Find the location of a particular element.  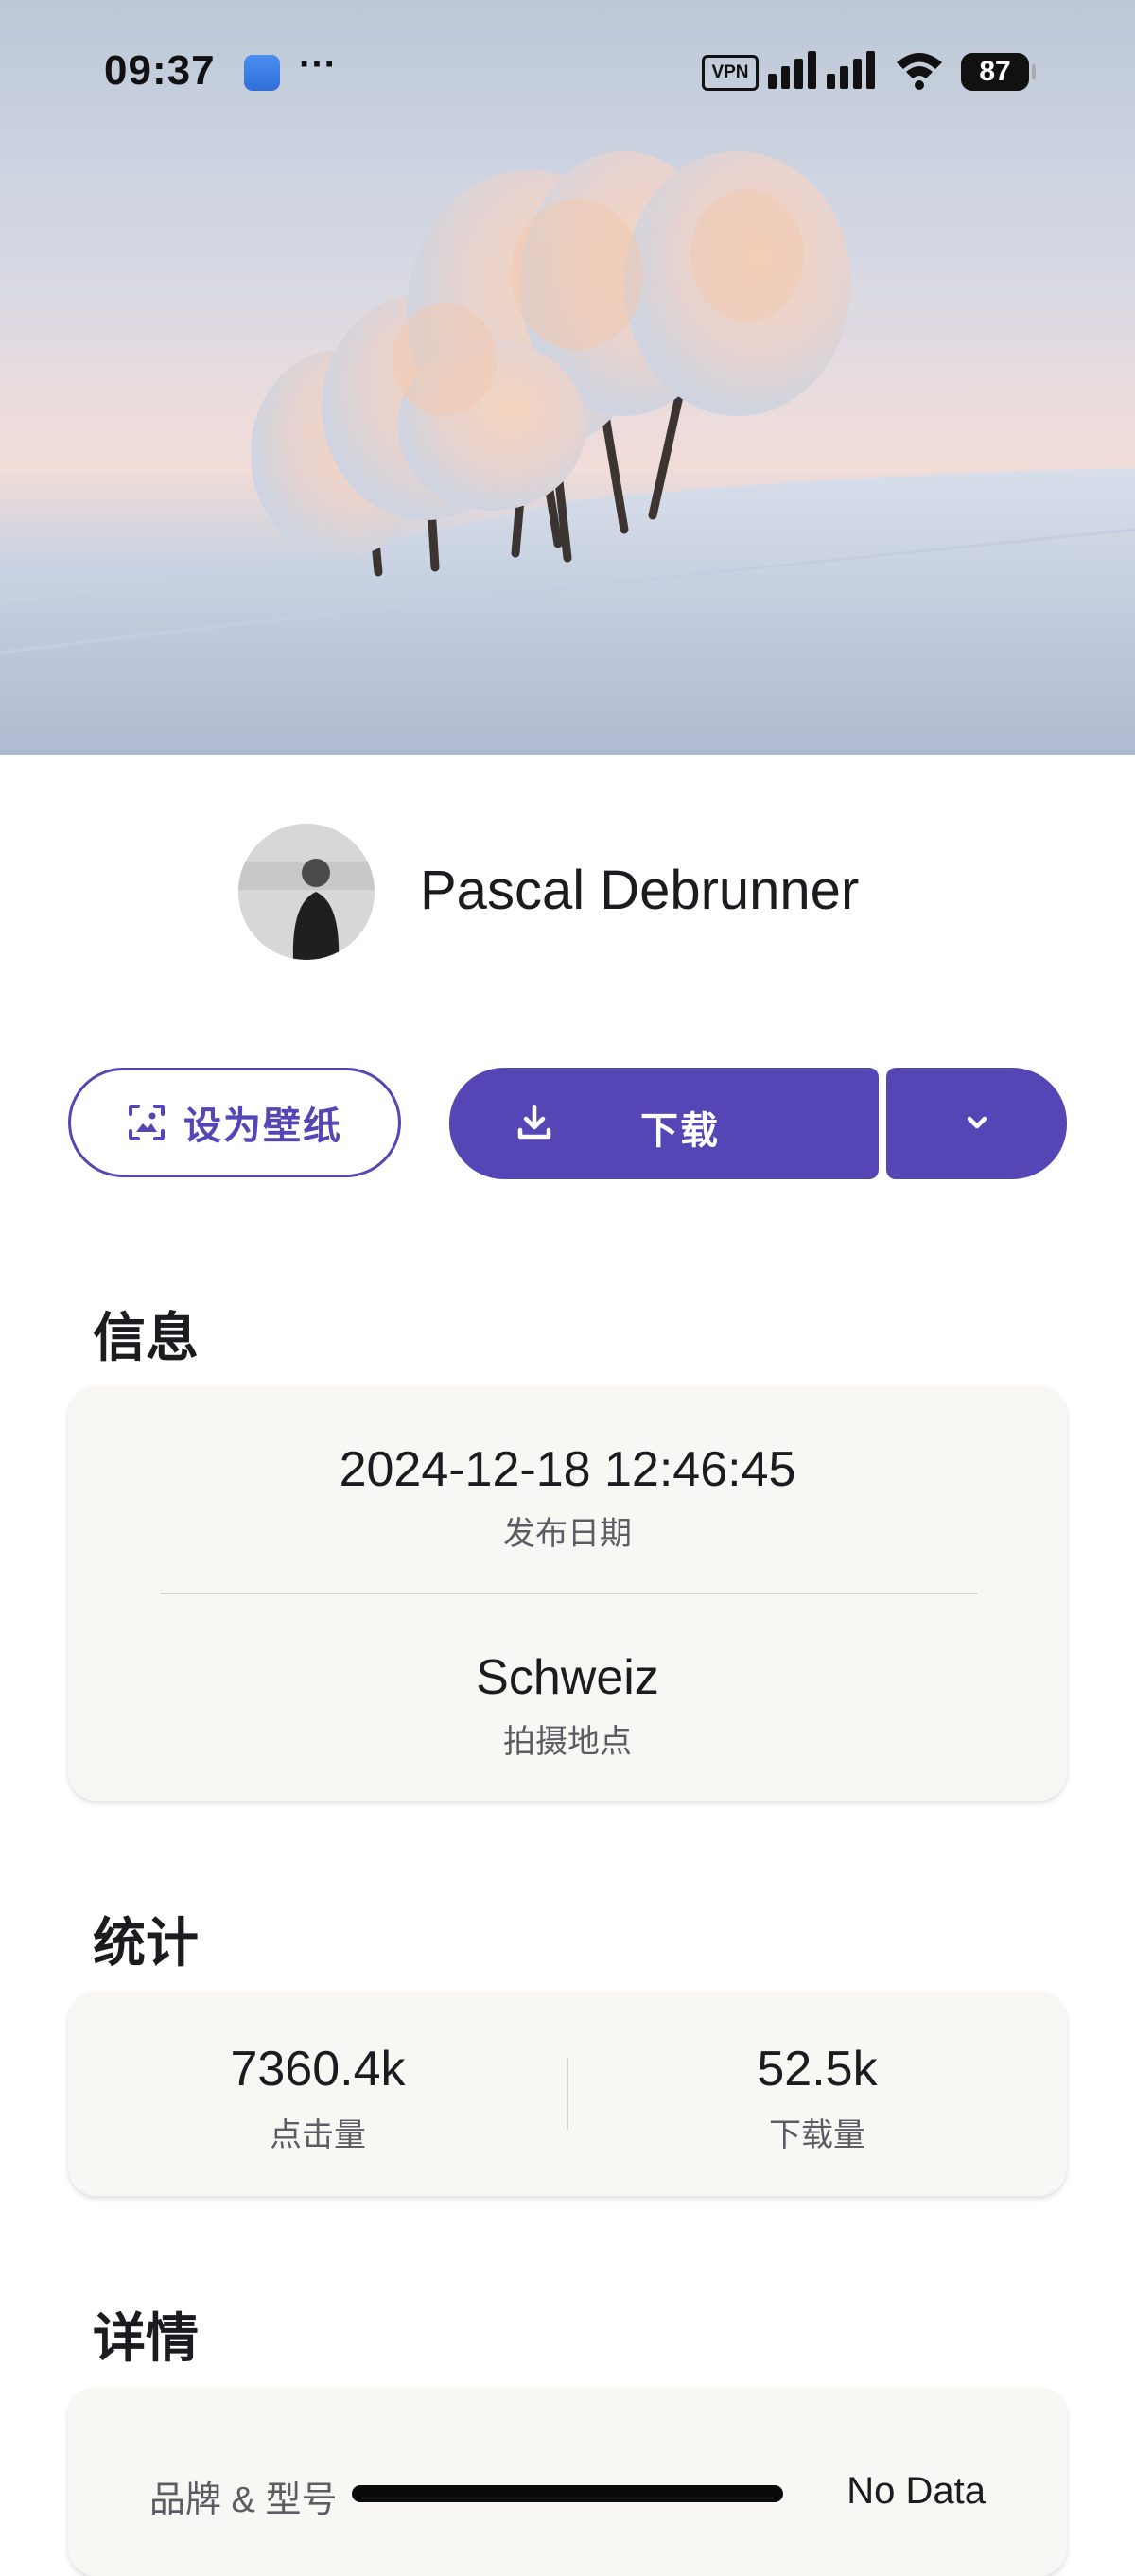

published-date-label: 发布日期 is located at coordinates (567, 1534).